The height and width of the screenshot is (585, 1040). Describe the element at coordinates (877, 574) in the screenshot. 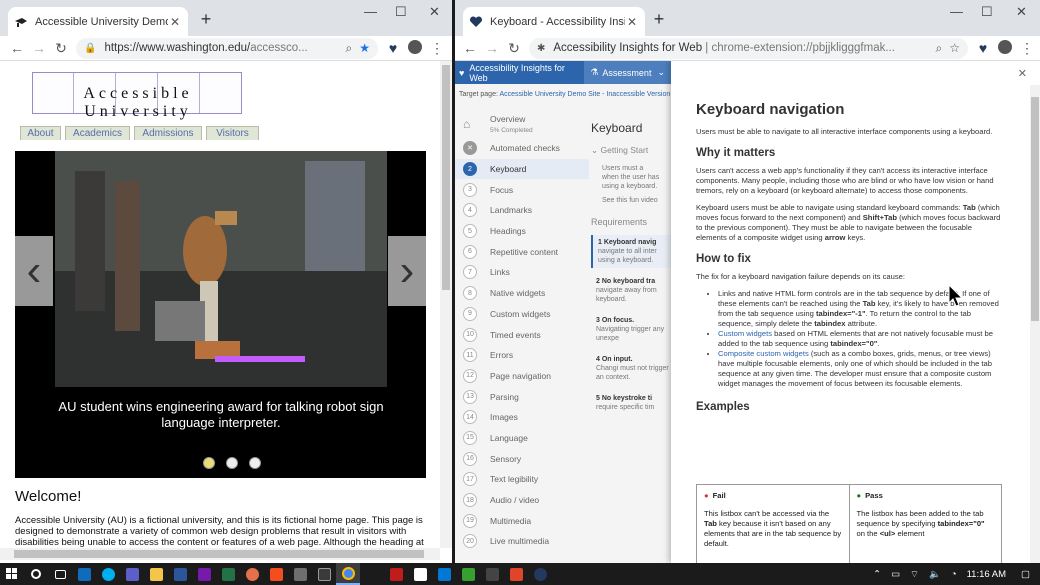

I see `tray-chevron-icon: ⌃` at that location.